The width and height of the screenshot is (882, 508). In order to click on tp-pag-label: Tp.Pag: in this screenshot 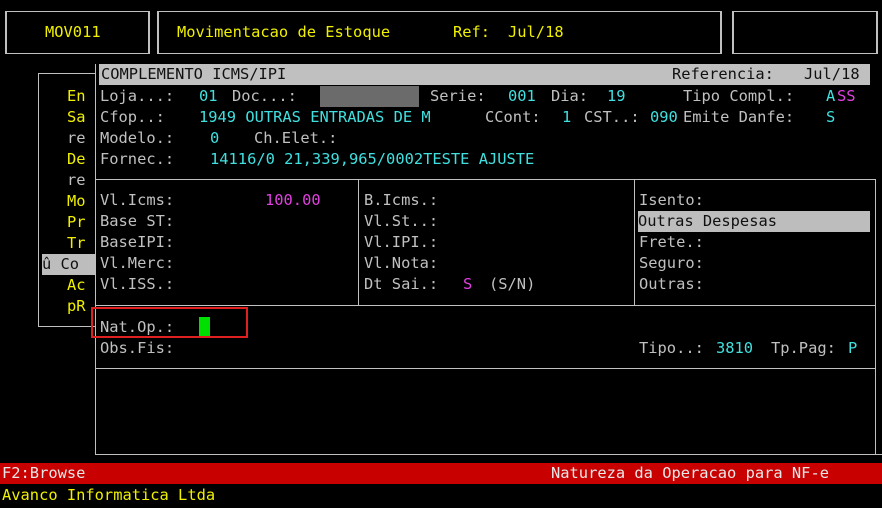, I will do `click(803, 348)`.